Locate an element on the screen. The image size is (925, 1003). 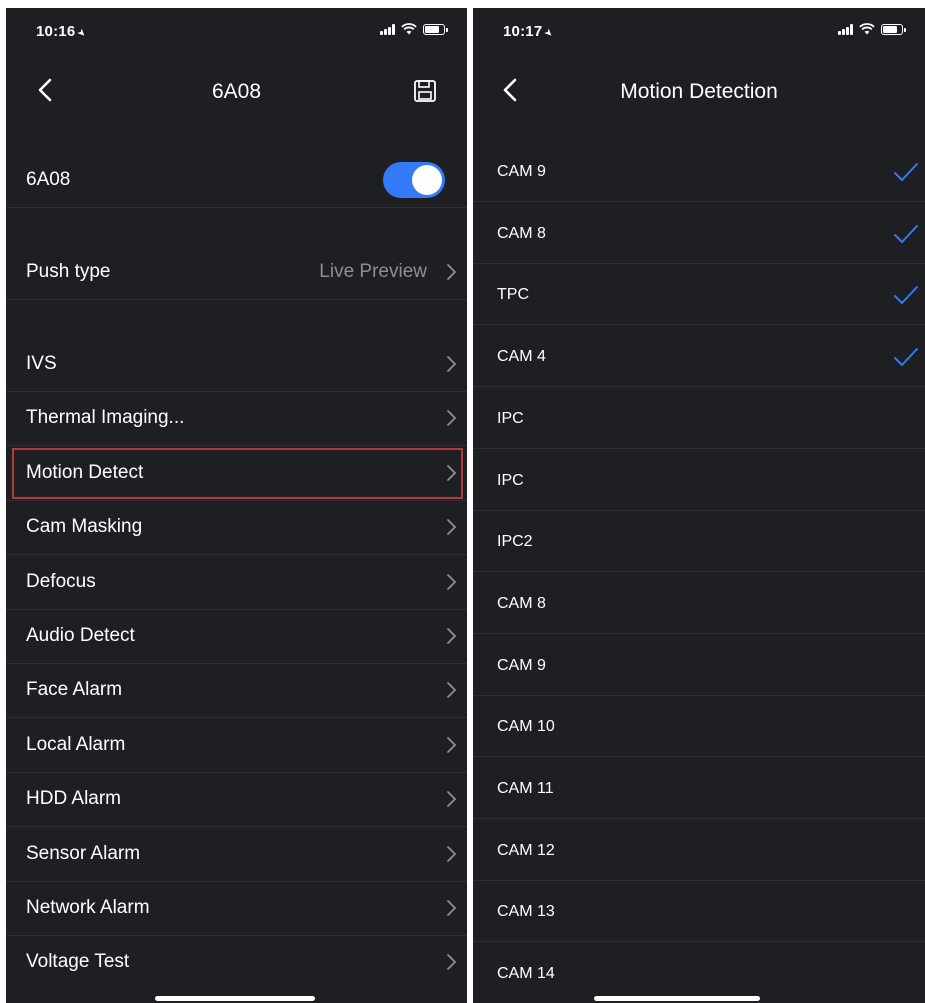
battery-icon is located at coordinates (893, 29).